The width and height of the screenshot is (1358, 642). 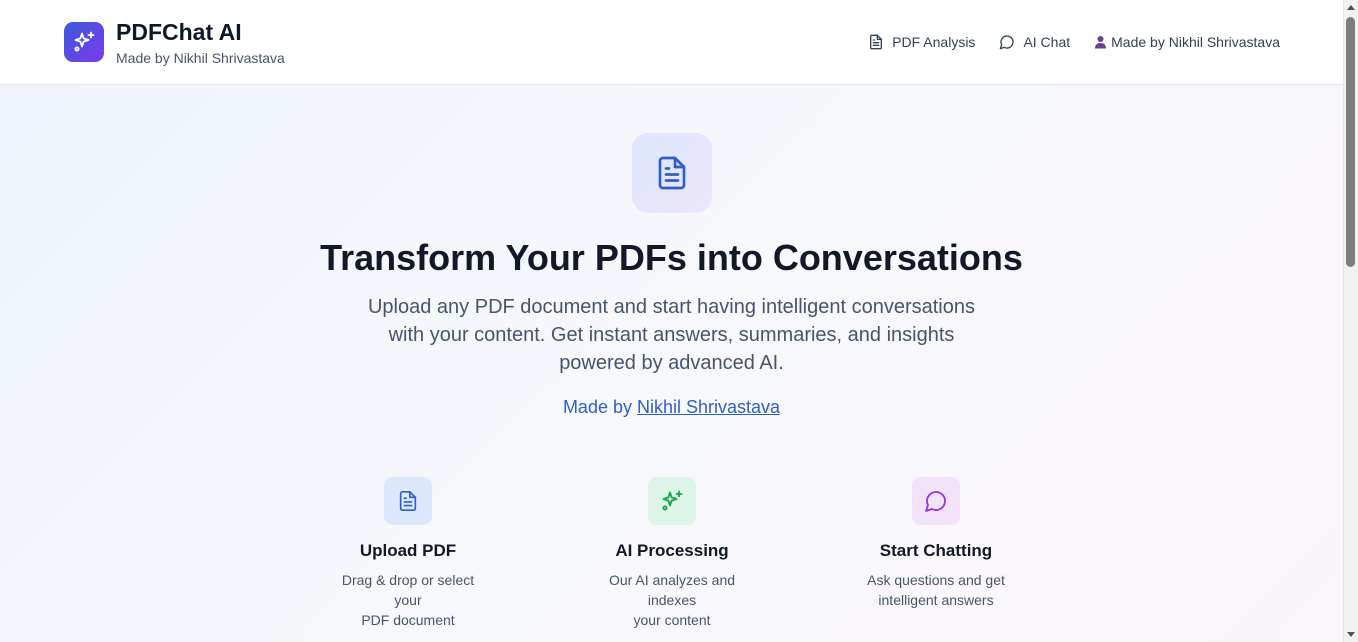 I want to click on brand: PDFChat AI Made by Nikhil Shrivastava, so click(x=174, y=42).